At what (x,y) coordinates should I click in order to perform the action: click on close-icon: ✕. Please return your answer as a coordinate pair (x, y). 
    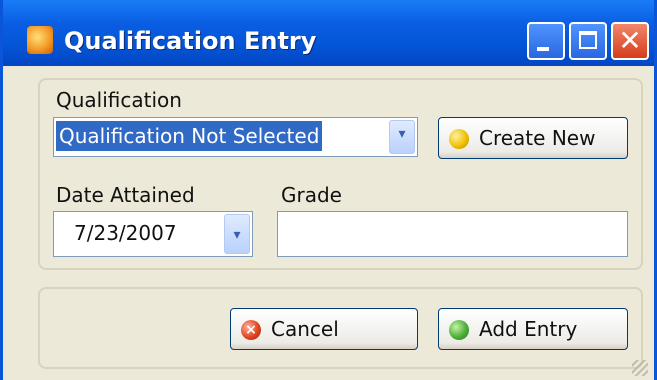
    Looking at the image, I should click on (630, 40).